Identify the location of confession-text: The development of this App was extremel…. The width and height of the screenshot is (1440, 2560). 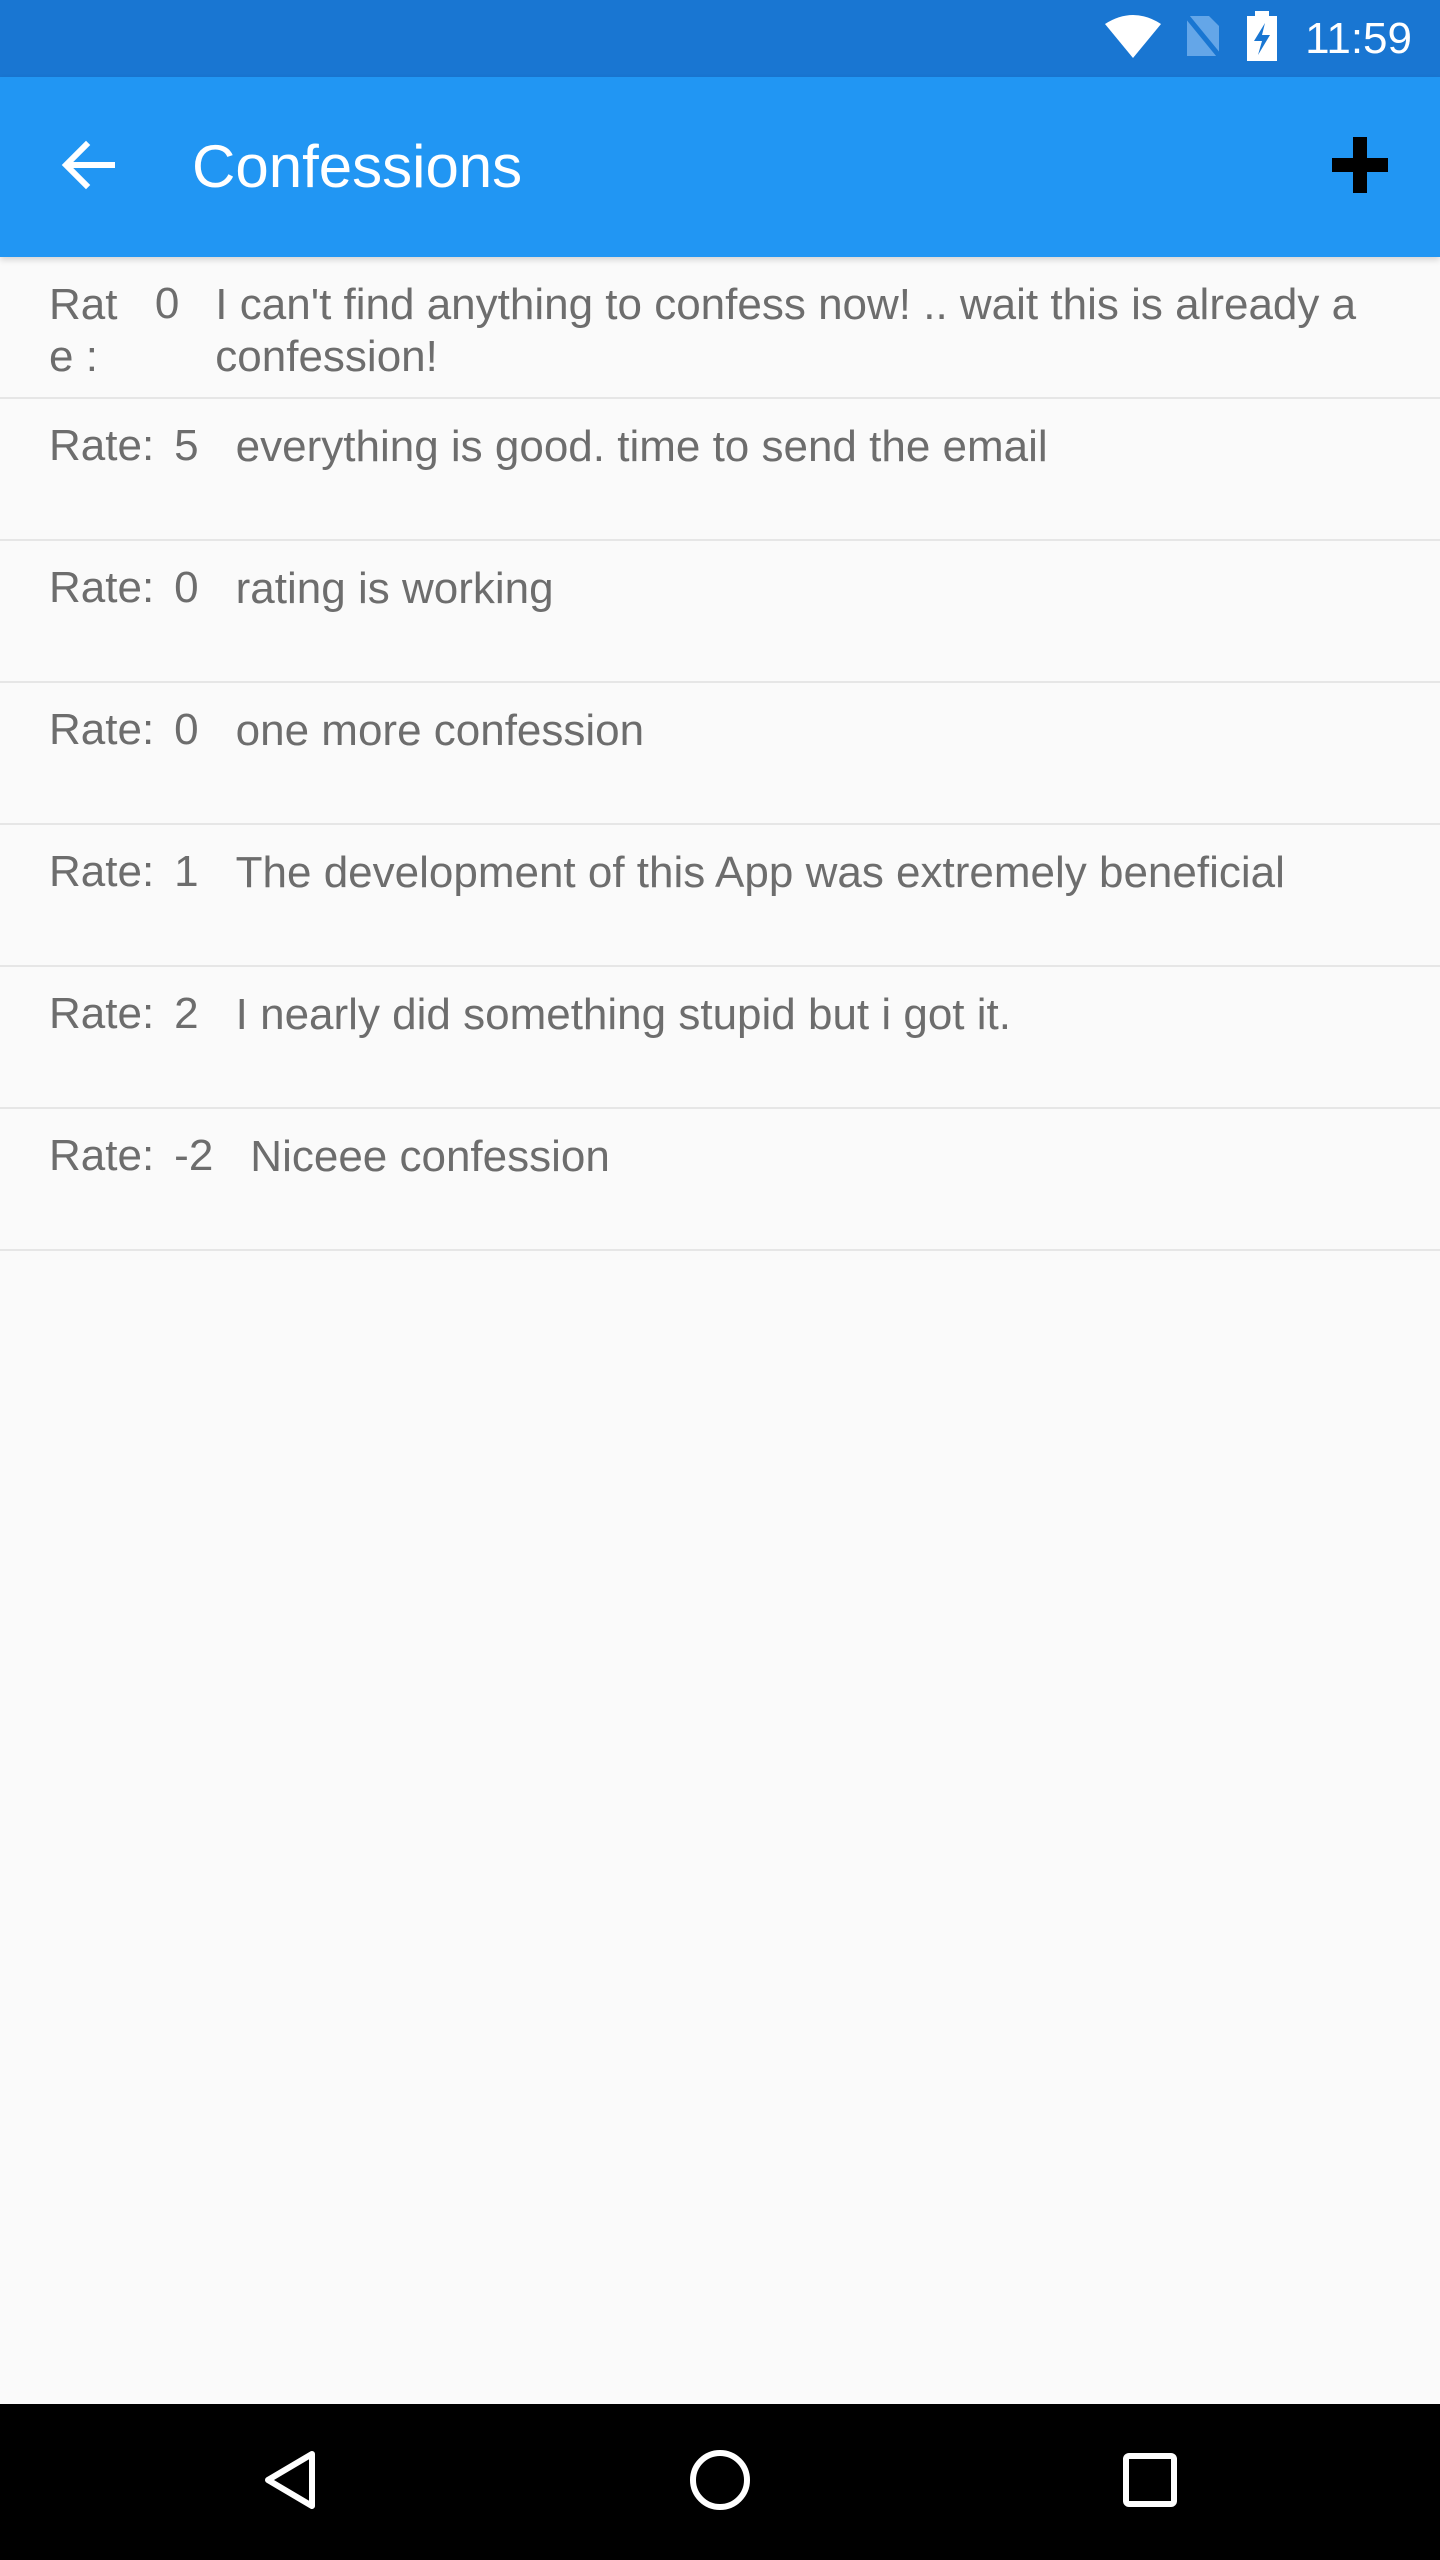
(760, 872).